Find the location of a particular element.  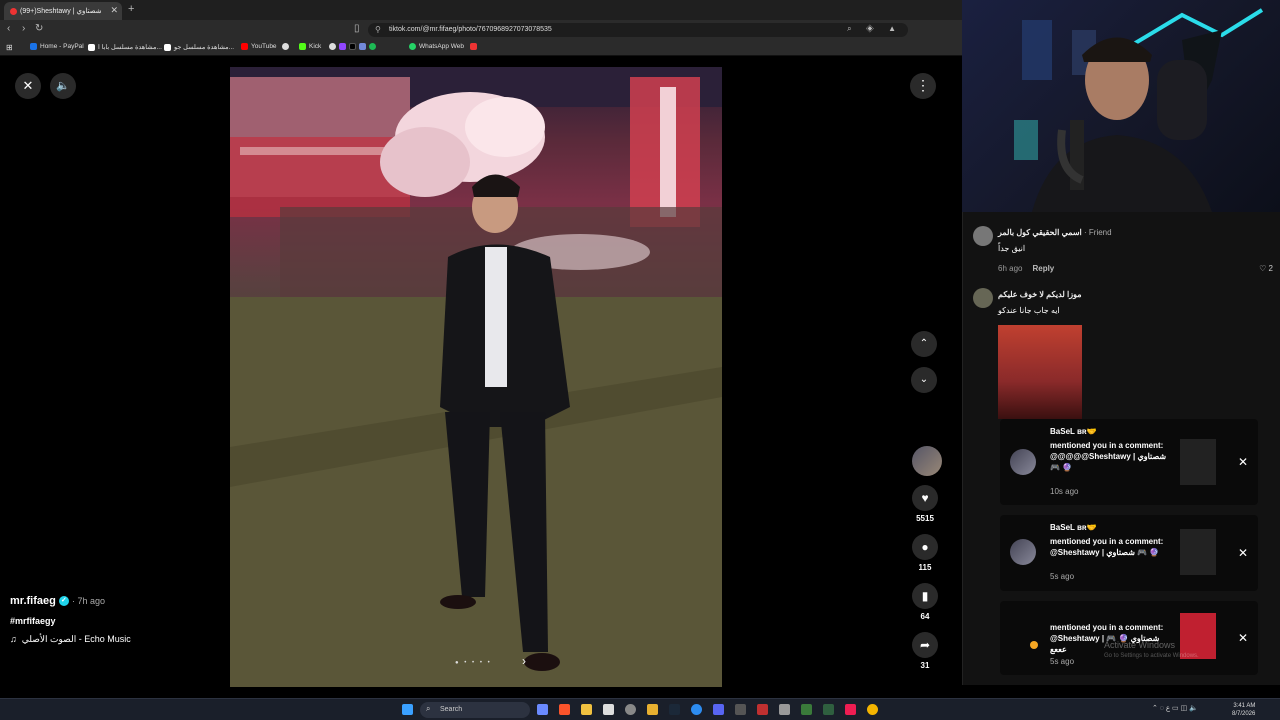

tiktok-icon is located at coordinates (850, 709).